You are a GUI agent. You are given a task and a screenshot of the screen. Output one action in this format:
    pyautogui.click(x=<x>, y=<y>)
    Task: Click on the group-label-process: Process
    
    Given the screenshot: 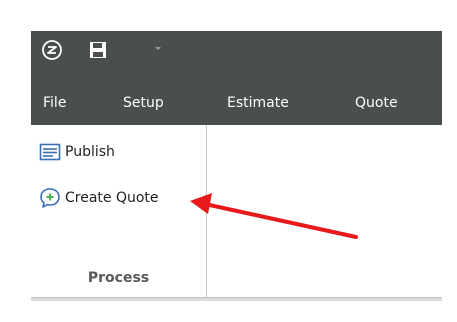 What is the action you would take?
    pyautogui.click(x=118, y=278)
    